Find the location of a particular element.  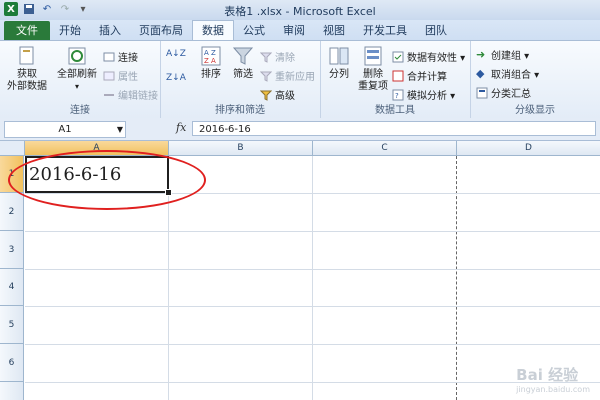

advanced-filter-icon is located at coordinates (266, 95).